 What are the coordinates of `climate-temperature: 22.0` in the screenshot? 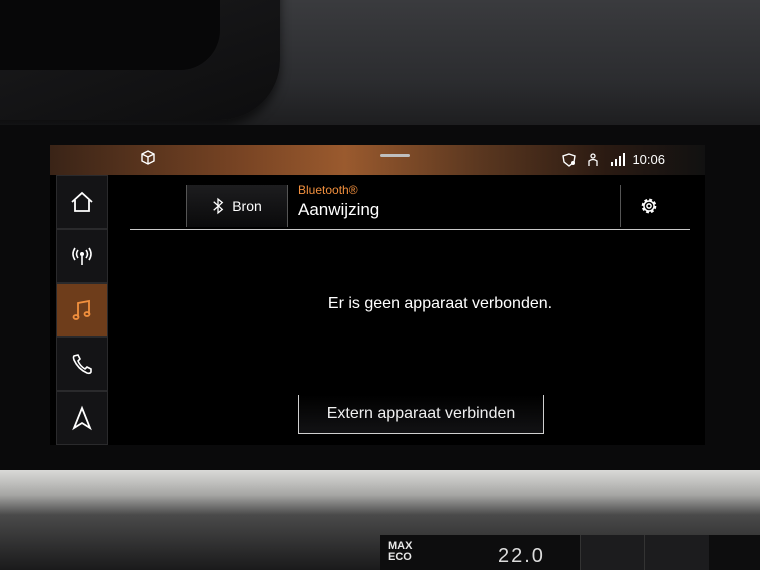 It's located at (521, 556).